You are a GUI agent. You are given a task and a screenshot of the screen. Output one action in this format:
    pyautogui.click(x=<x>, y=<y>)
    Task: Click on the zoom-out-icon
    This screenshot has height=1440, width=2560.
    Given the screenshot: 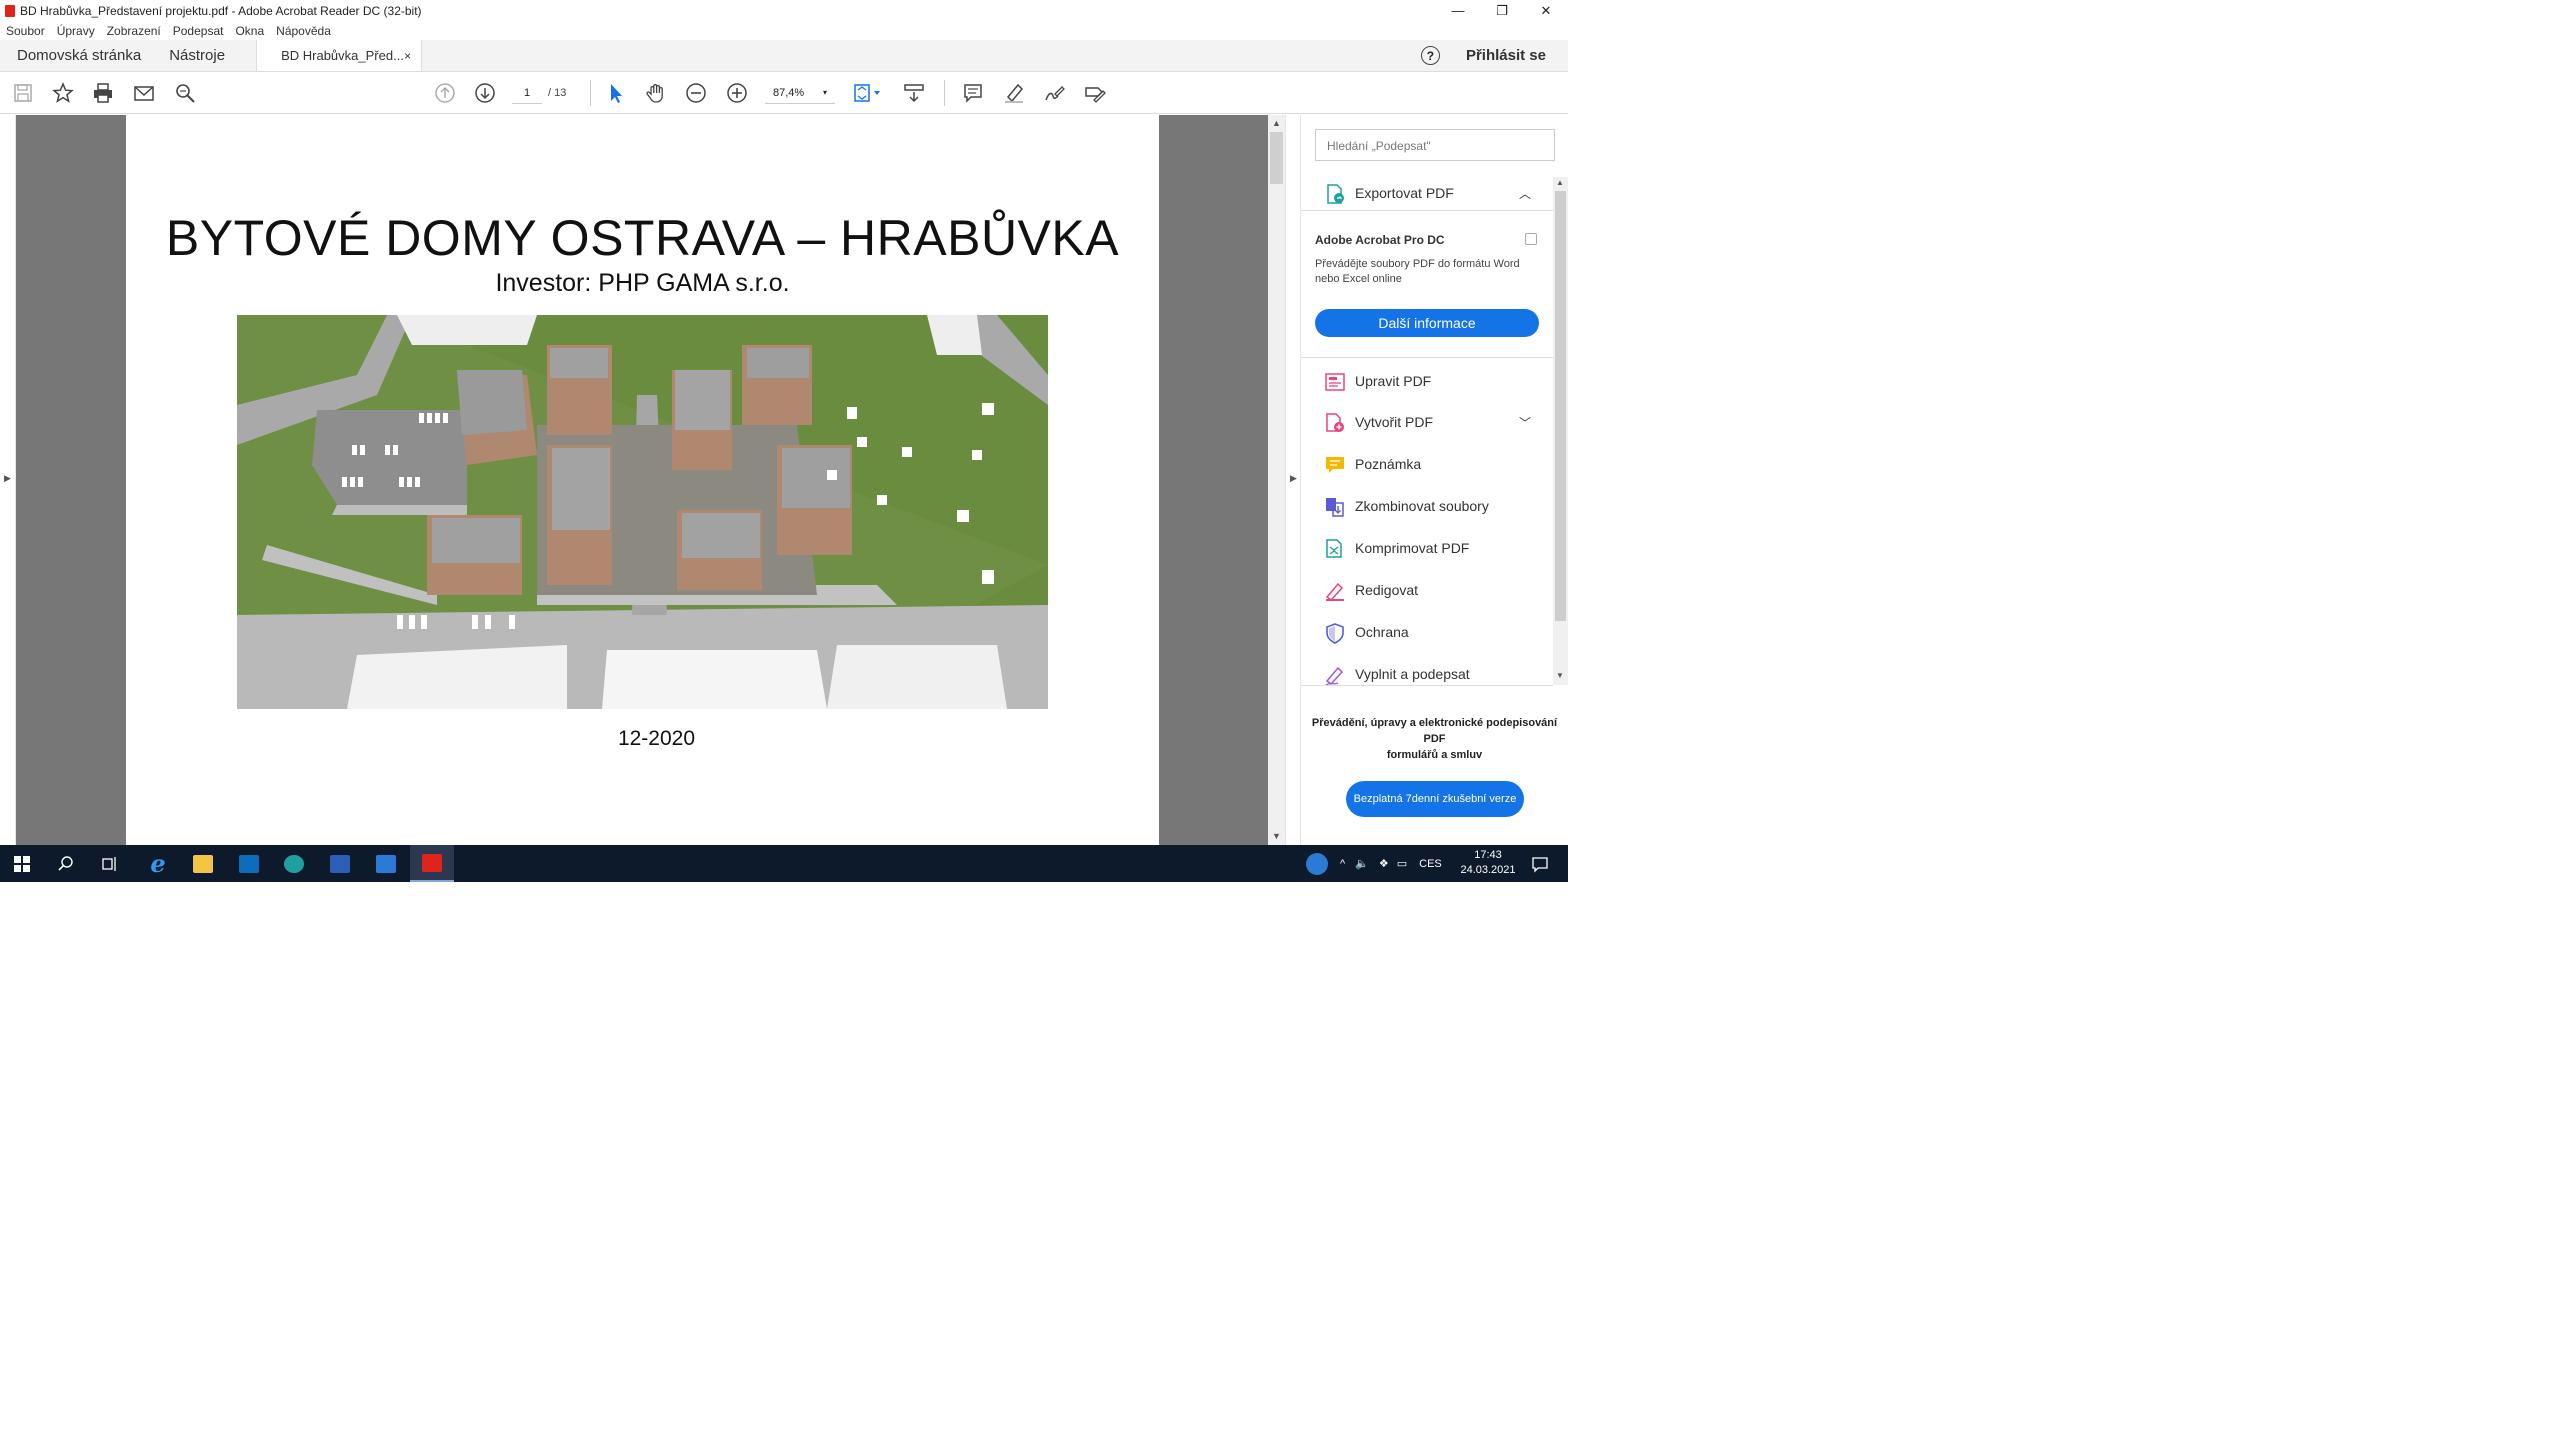 What is the action you would take?
    pyautogui.click(x=696, y=93)
    